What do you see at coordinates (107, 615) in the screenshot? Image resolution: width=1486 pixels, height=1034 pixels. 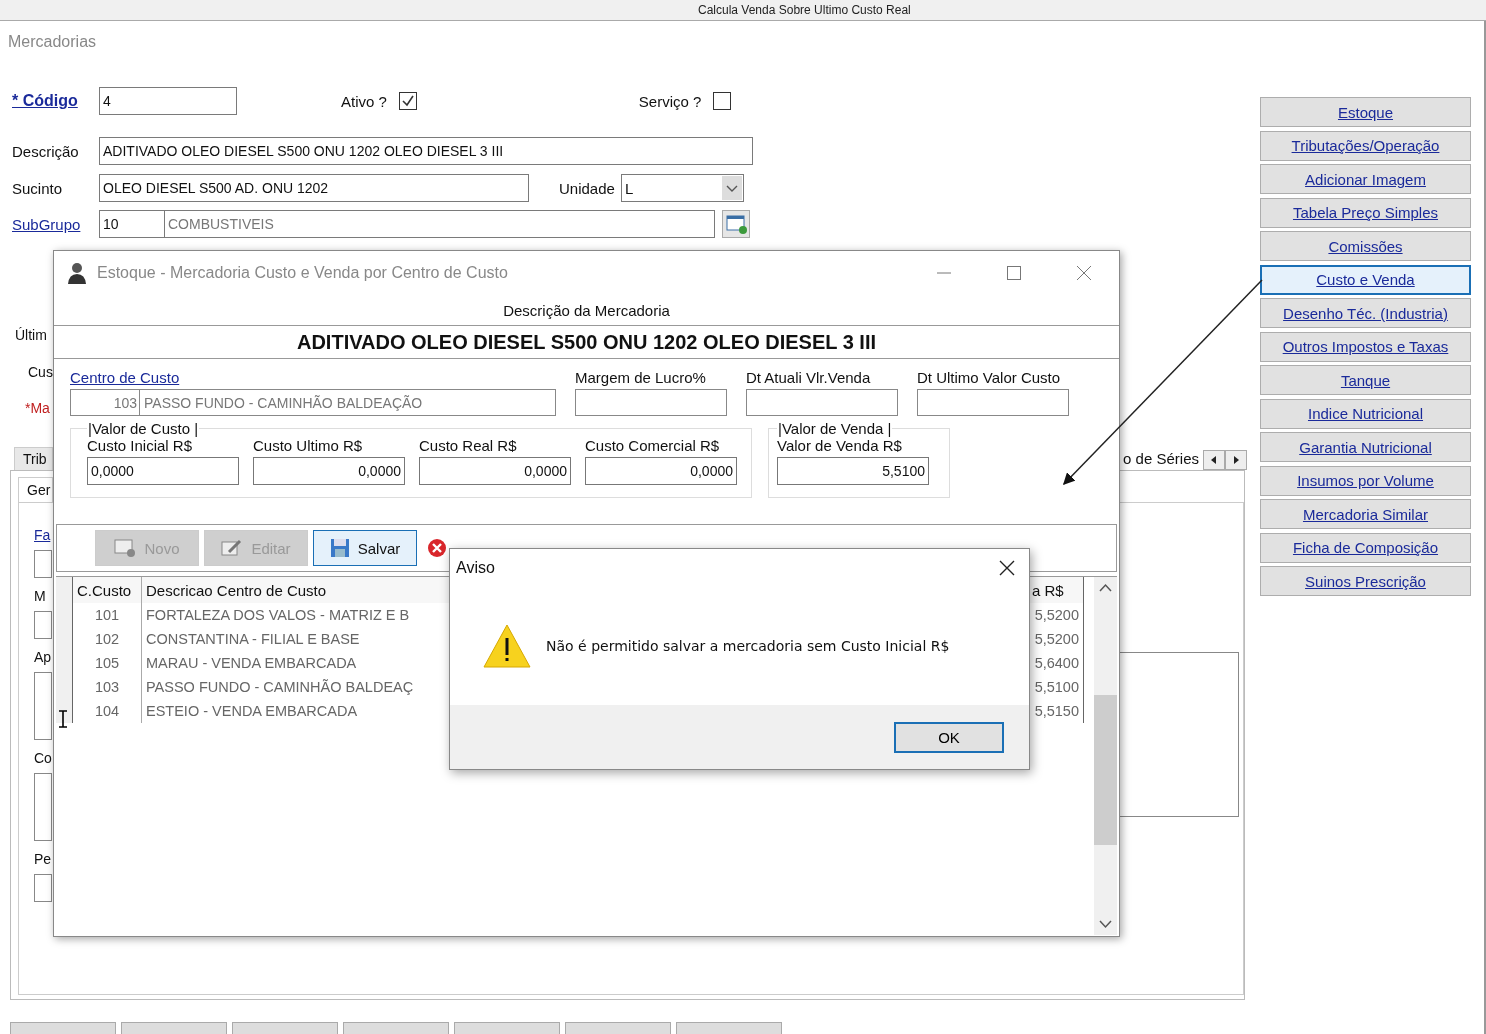 I see `table-cell: 101` at bounding box center [107, 615].